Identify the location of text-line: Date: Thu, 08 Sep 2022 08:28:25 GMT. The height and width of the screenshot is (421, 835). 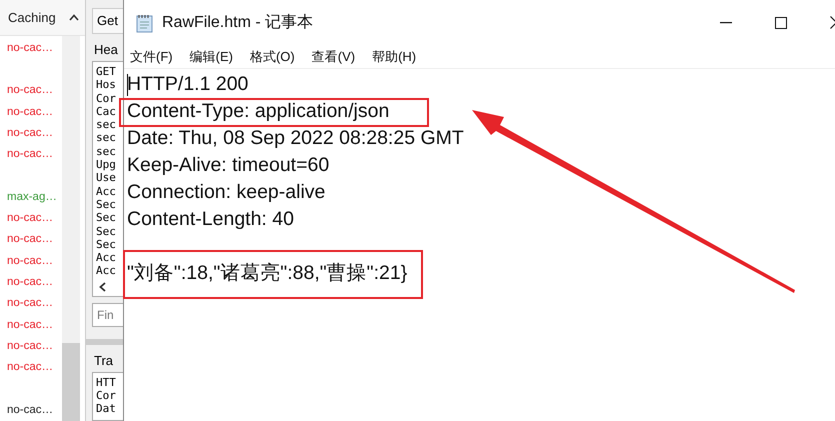
(295, 138).